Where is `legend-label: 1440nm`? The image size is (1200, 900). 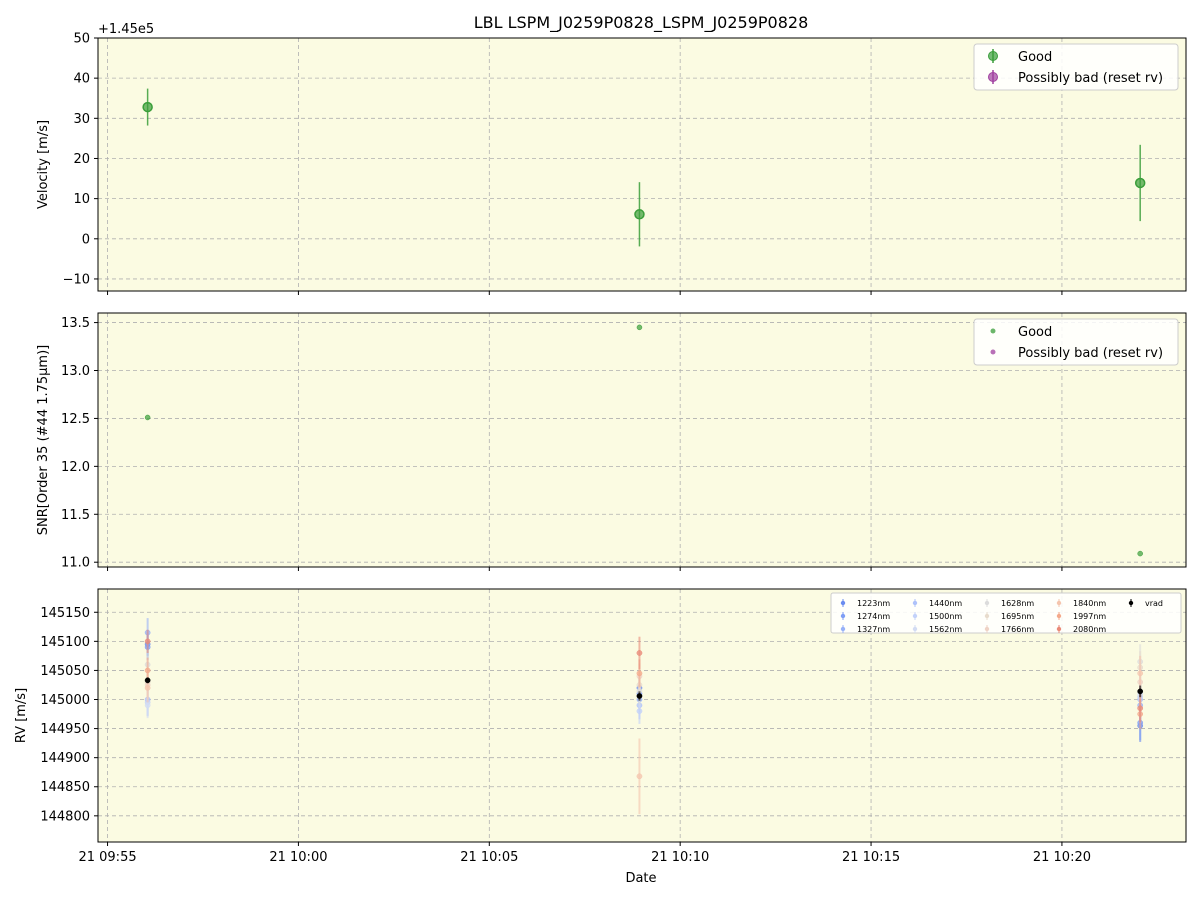 legend-label: 1440nm is located at coordinates (945, 603).